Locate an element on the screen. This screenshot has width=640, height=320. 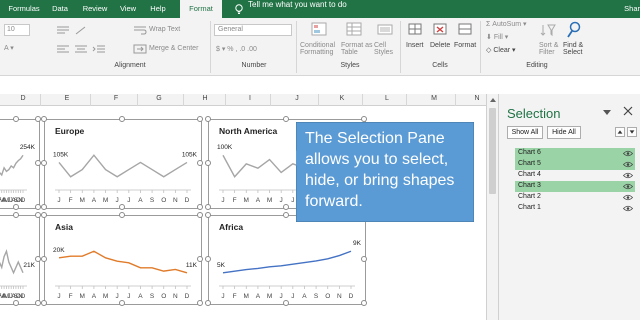
selection-item: Chart 3 is located at coordinates (575, 186).